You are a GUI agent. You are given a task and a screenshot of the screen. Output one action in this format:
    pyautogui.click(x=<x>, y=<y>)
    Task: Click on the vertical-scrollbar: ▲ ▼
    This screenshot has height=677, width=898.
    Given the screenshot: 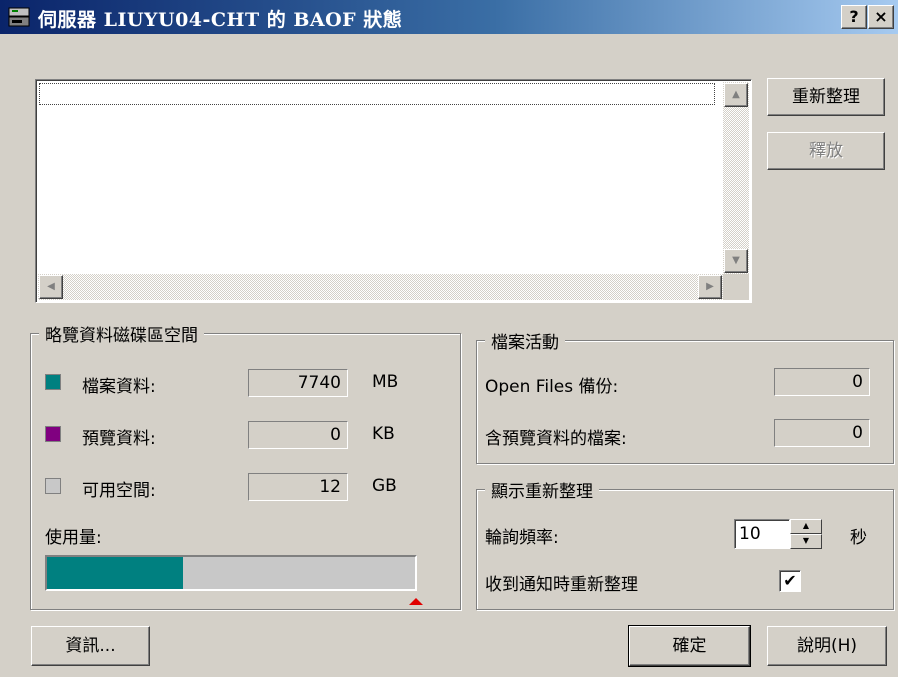 What is the action you would take?
    pyautogui.click(x=736, y=178)
    